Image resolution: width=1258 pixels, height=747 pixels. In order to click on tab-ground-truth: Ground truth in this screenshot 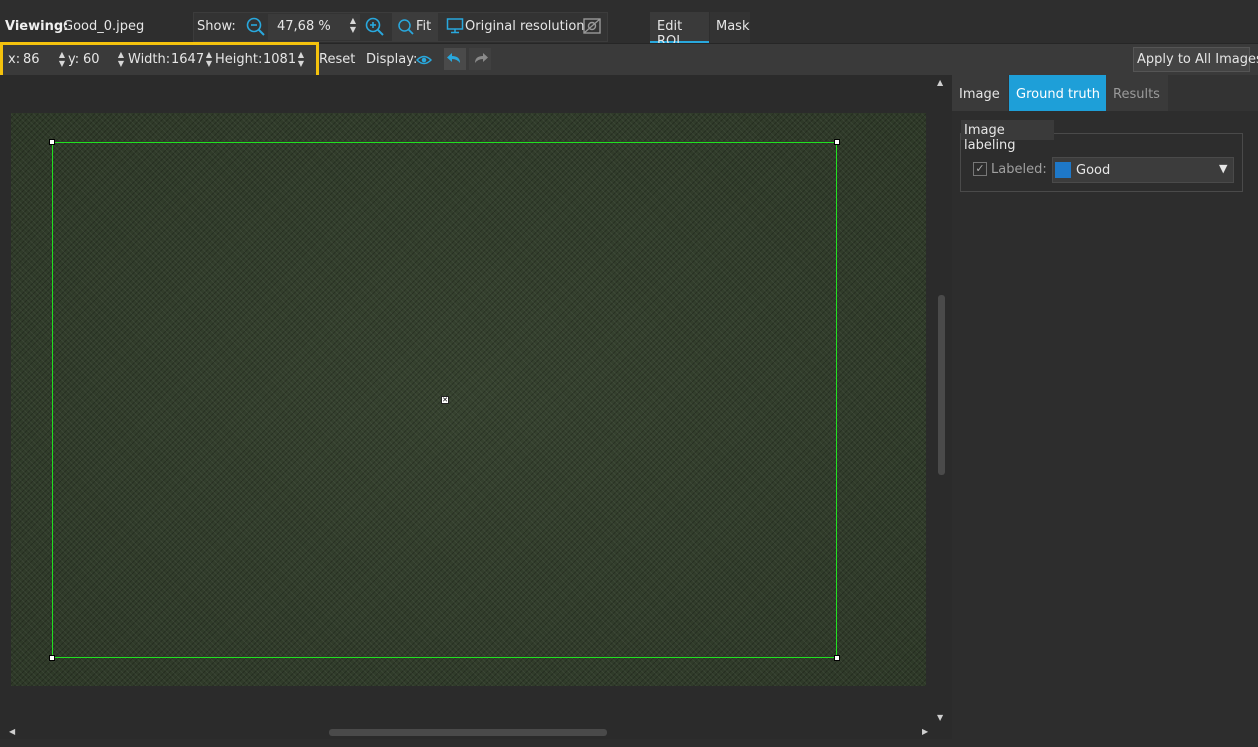, I will do `click(1057, 93)`.